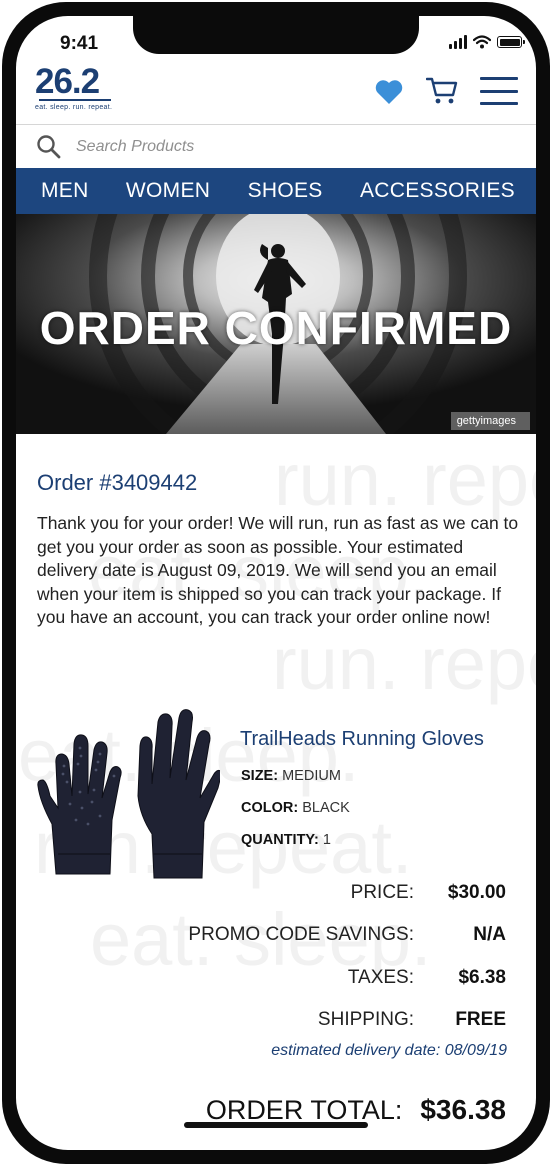 The width and height of the screenshot is (554, 1168). I want to click on promo-row: PROMO CODE SAVINGS: N/A, so click(261, 935).